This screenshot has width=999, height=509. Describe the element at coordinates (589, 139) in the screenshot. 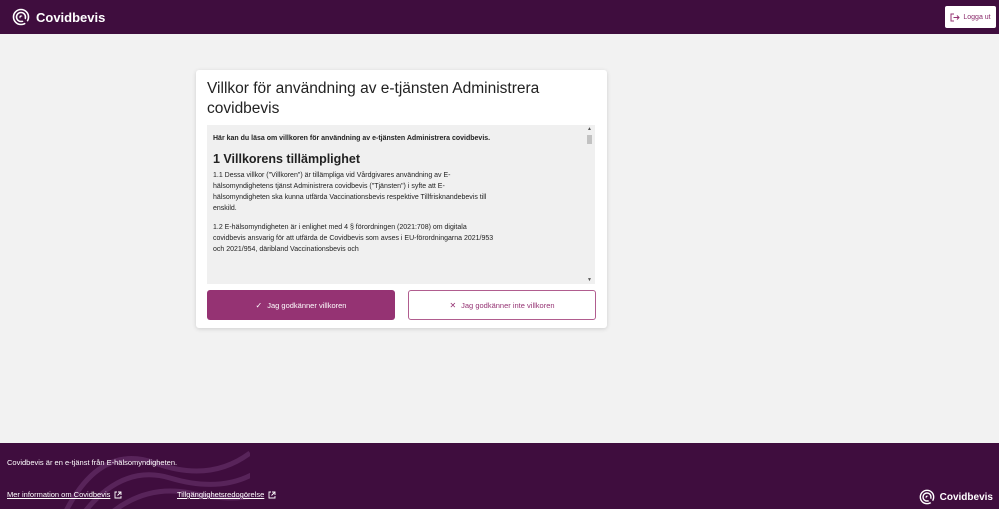

I see `scrollbar-thumb` at that location.